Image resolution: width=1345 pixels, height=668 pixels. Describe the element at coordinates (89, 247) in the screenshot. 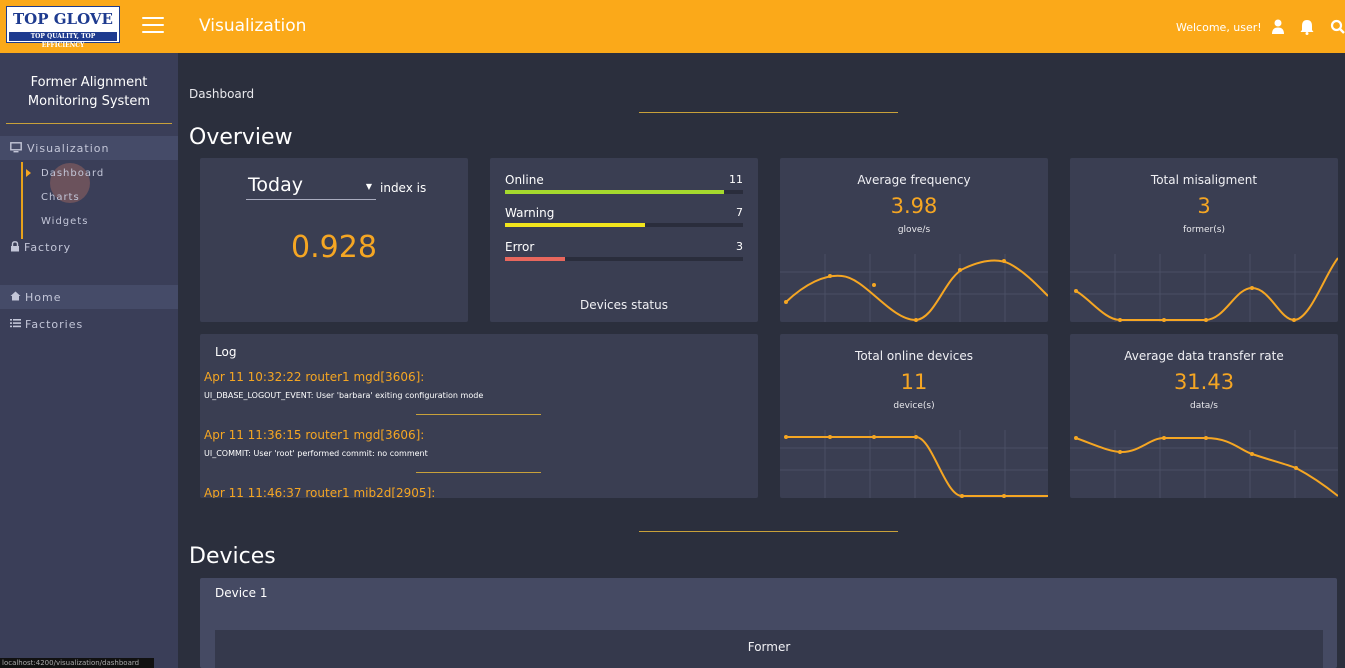

I see `sidebar-item-factory: Factory` at that location.